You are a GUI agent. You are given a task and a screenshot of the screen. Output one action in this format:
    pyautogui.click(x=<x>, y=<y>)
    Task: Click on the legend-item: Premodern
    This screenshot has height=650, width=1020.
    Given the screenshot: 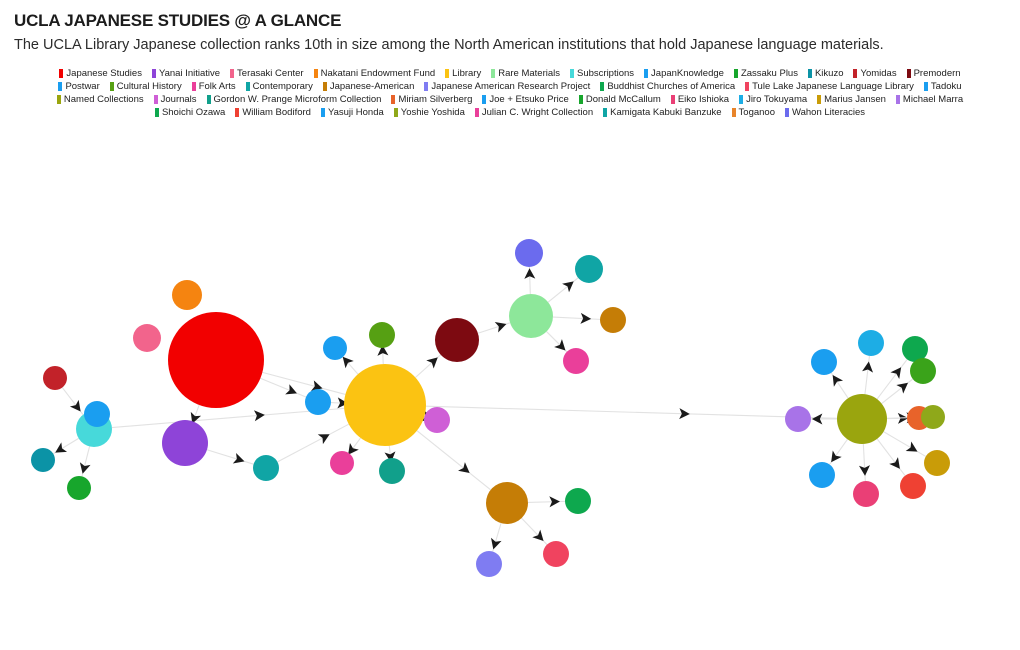 What is the action you would take?
    pyautogui.click(x=933, y=73)
    